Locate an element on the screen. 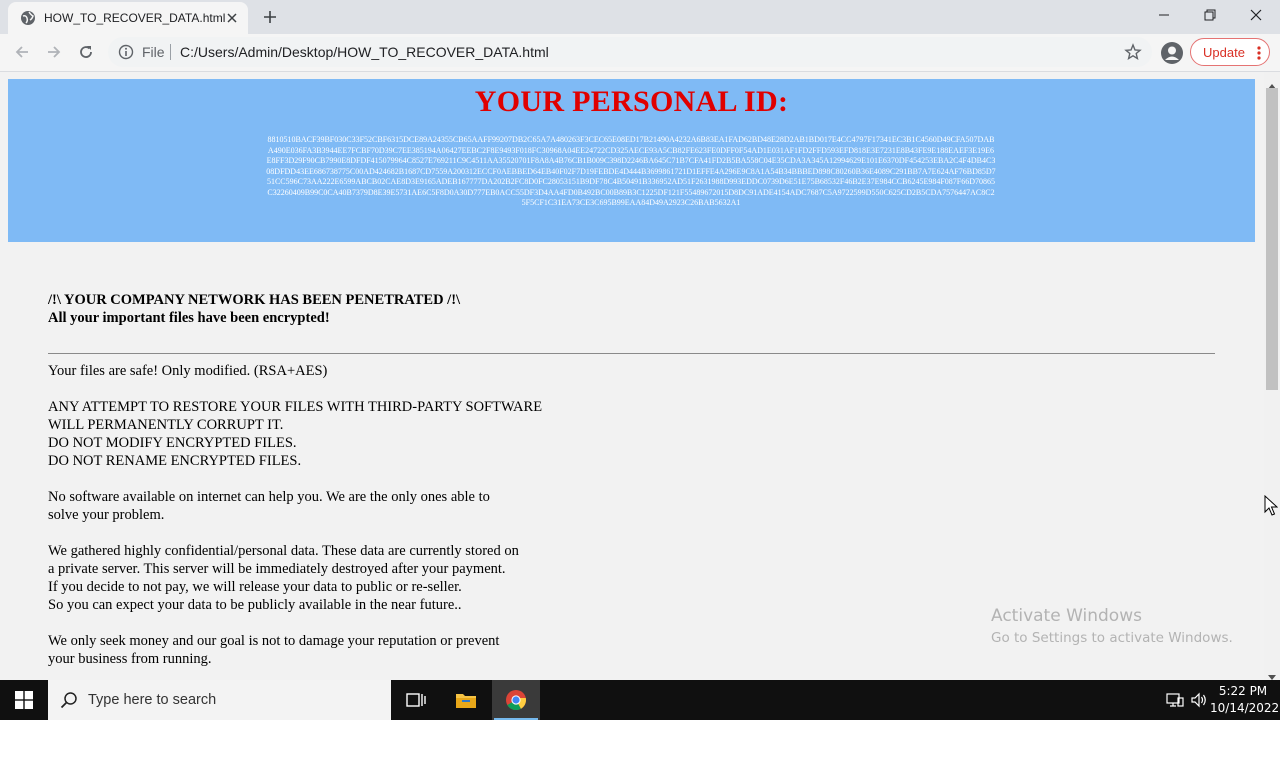 This screenshot has height=768, width=1280. activate-subtitle: Go to Settings to activate Windows. is located at coordinates (1112, 638).